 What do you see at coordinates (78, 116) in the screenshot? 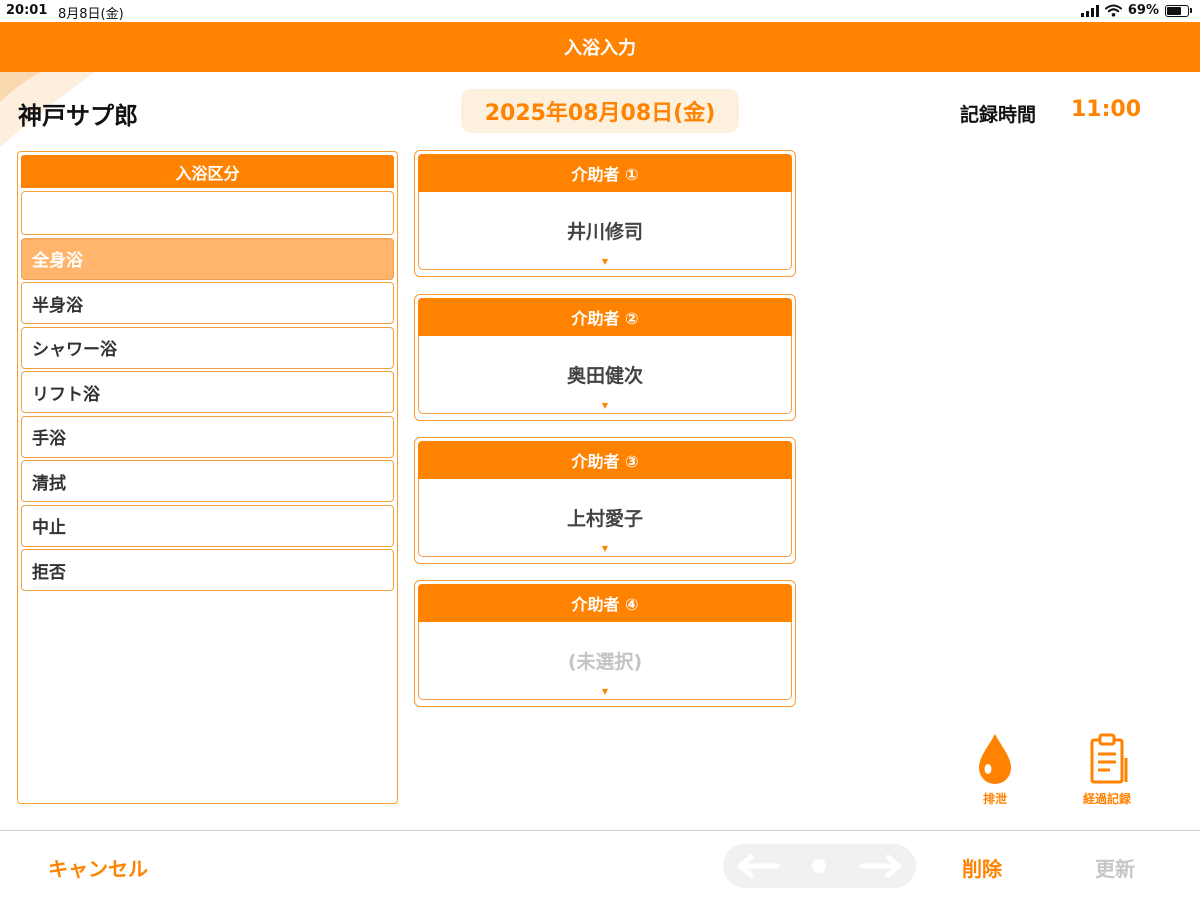
I see `resident-name: 神戸サプ郎` at bounding box center [78, 116].